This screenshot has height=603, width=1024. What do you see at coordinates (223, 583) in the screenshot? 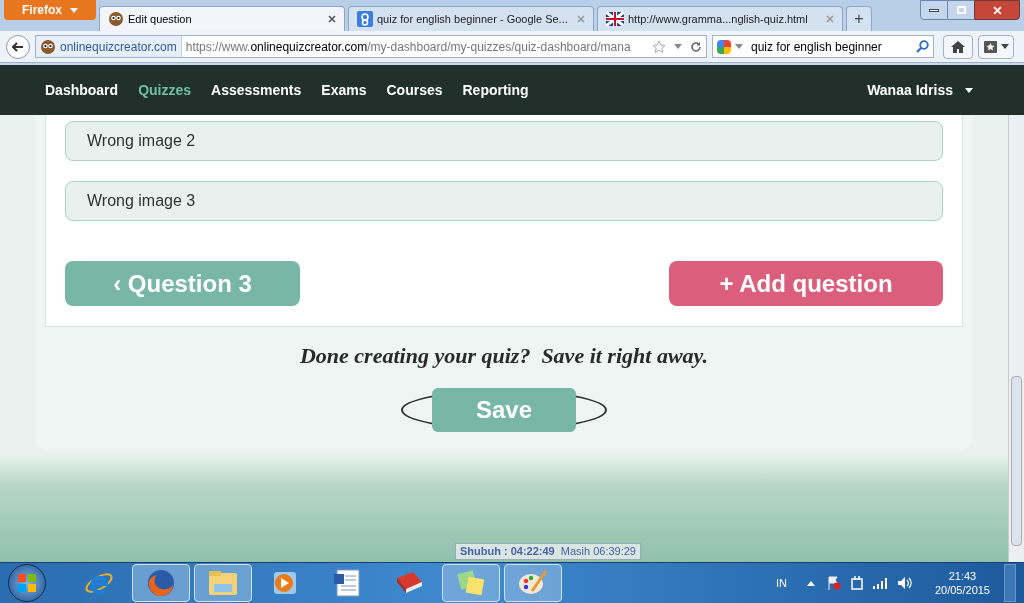
I see `folder-icon` at bounding box center [223, 583].